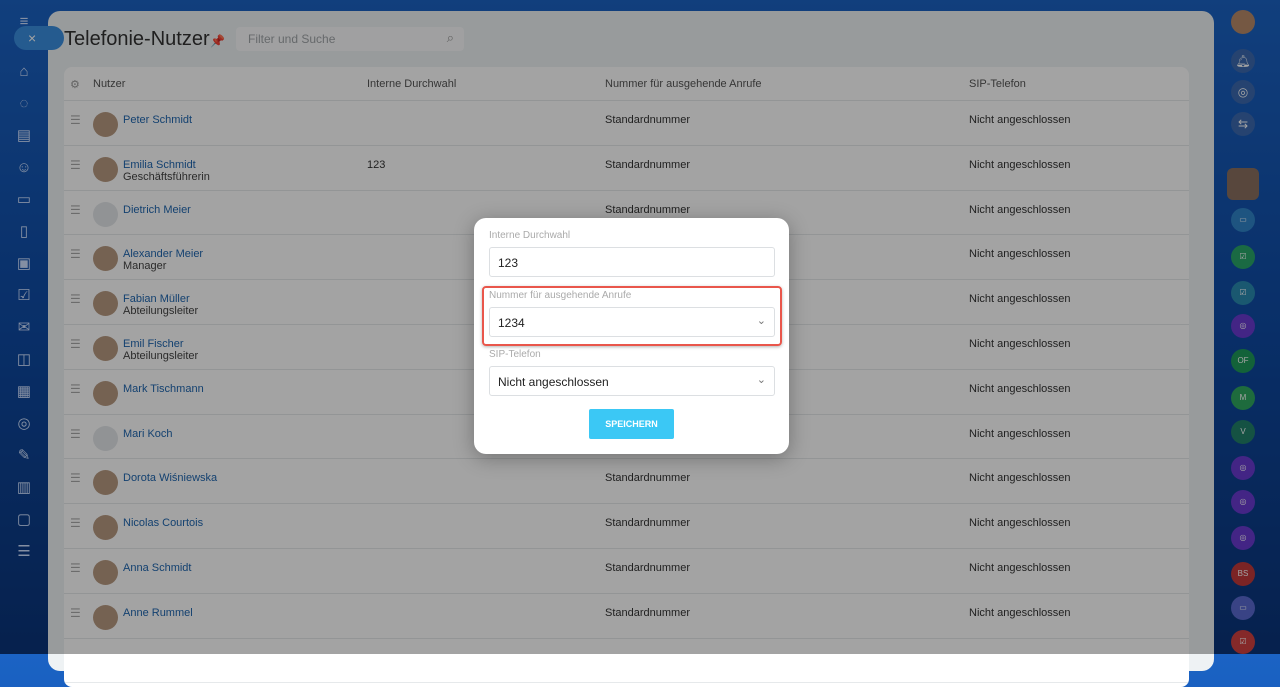  I want to click on outgoing-number-value: 1234, so click(511, 323).